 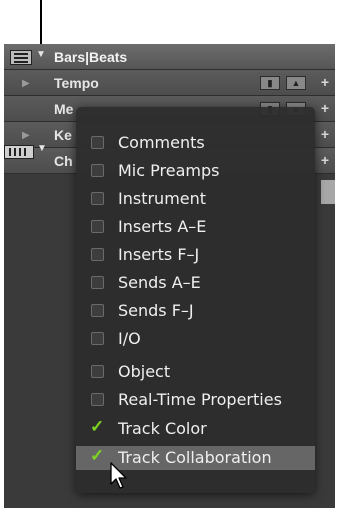 I want to click on mouse-pointer-icon, so click(x=118, y=475).